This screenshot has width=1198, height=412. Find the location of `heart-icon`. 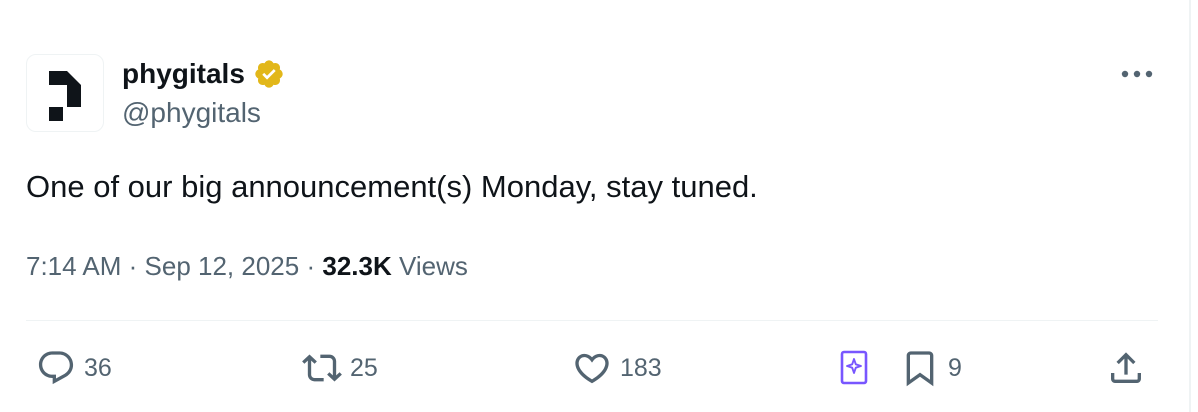

heart-icon is located at coordinates (592, 368).